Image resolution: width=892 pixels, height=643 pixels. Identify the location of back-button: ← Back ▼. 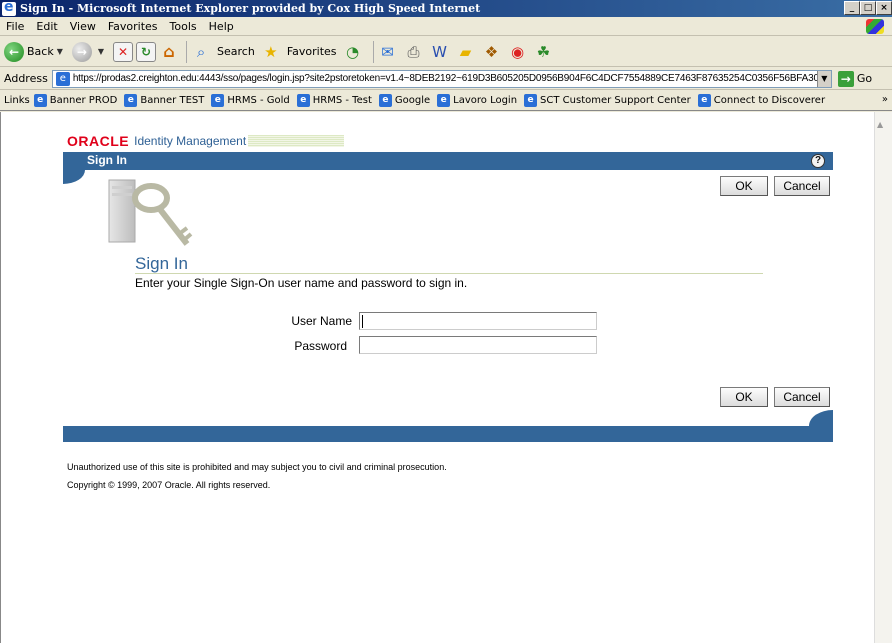
(35, 51).